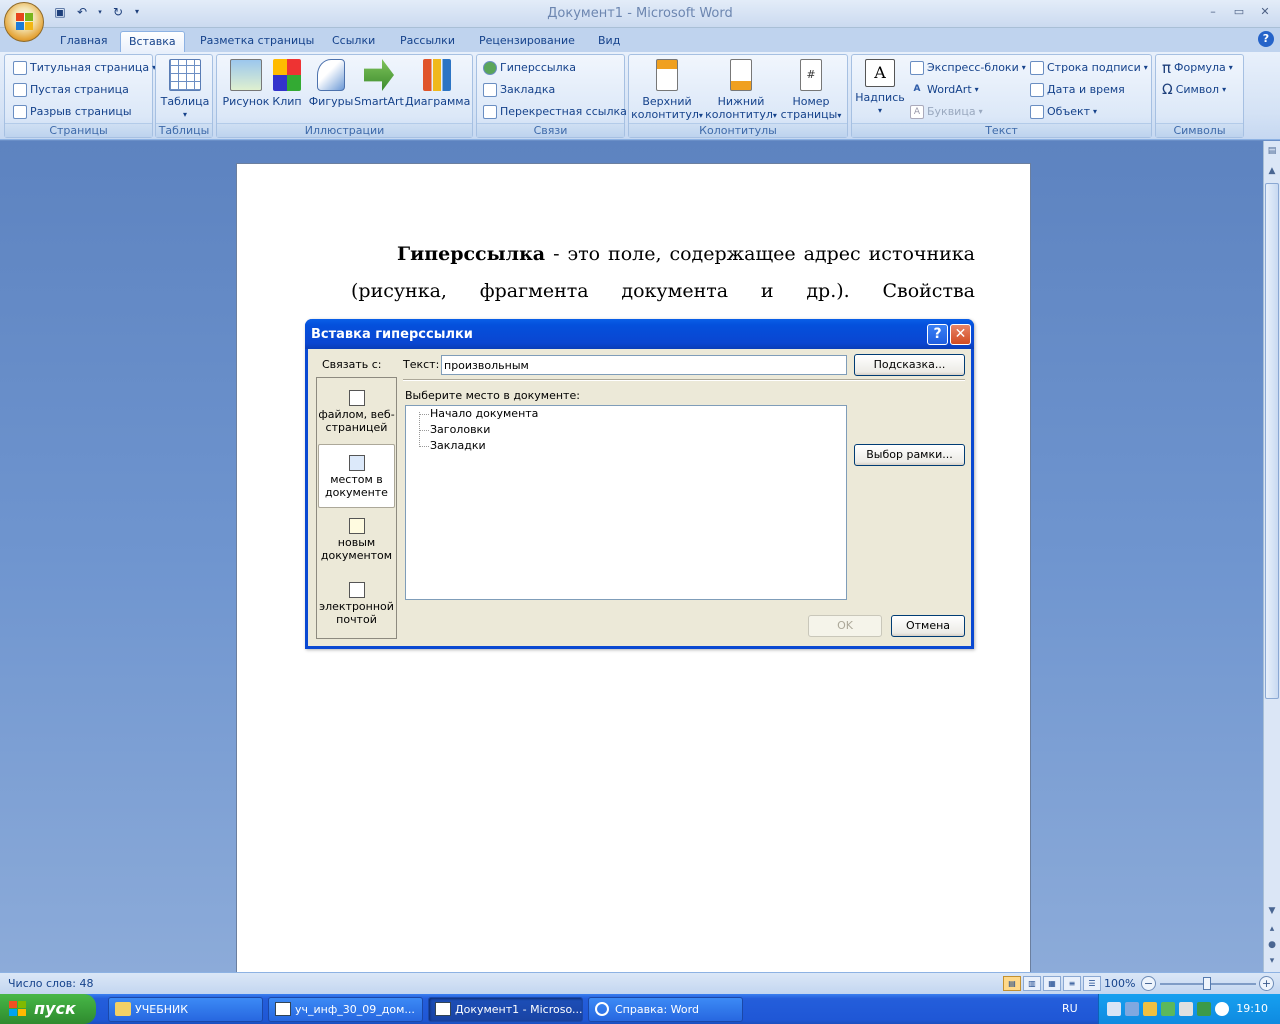 The height and width of the screenshot is (1024, 1280). Describe the element at coordinates (1167, 90) in the screenshot. I see `omega-icon: Ω` at that location.